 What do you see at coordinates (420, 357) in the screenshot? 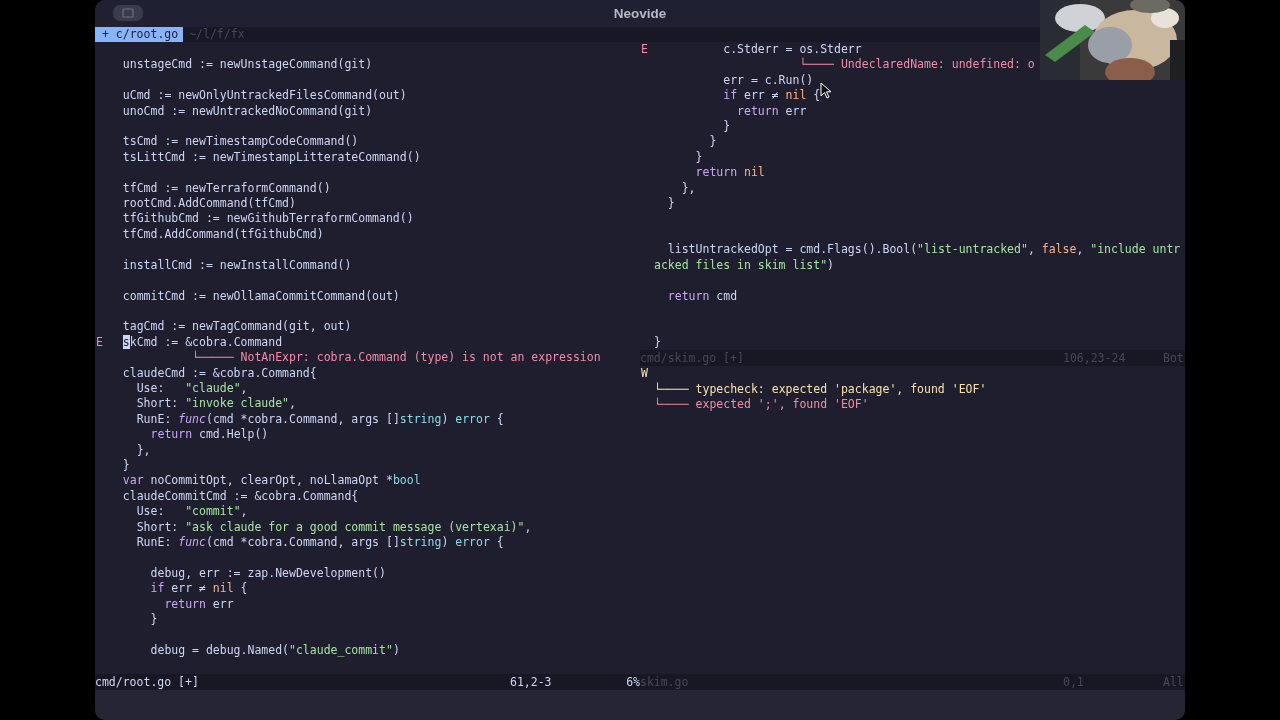
I see `diagnostic-message: NotAnExpr: cobra.Command (type) is not an expression` at bounding box center [420, 357].